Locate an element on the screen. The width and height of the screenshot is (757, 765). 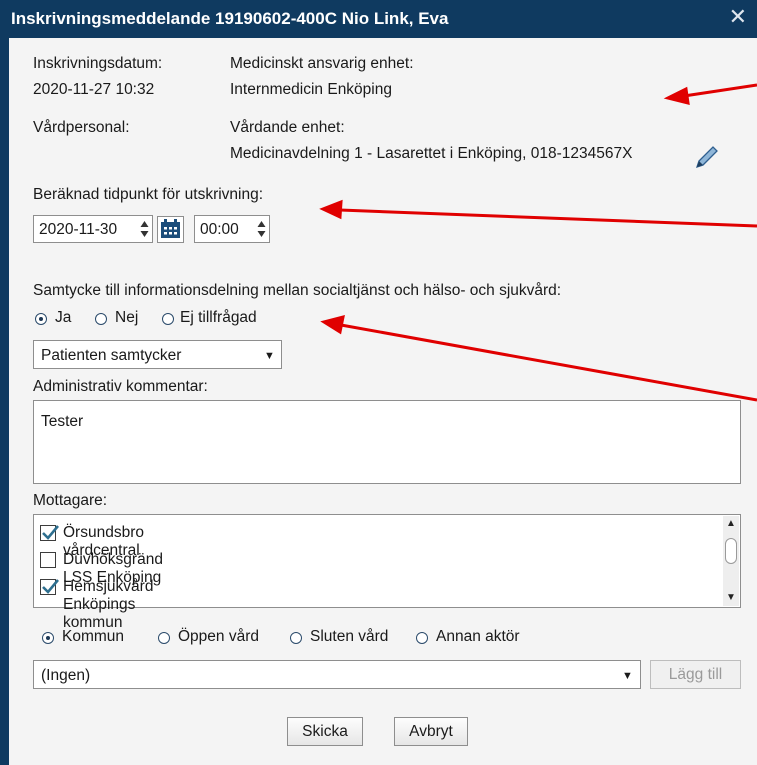
discharge-date-input: 2020-11-30 is located at coordinates (93, 229).